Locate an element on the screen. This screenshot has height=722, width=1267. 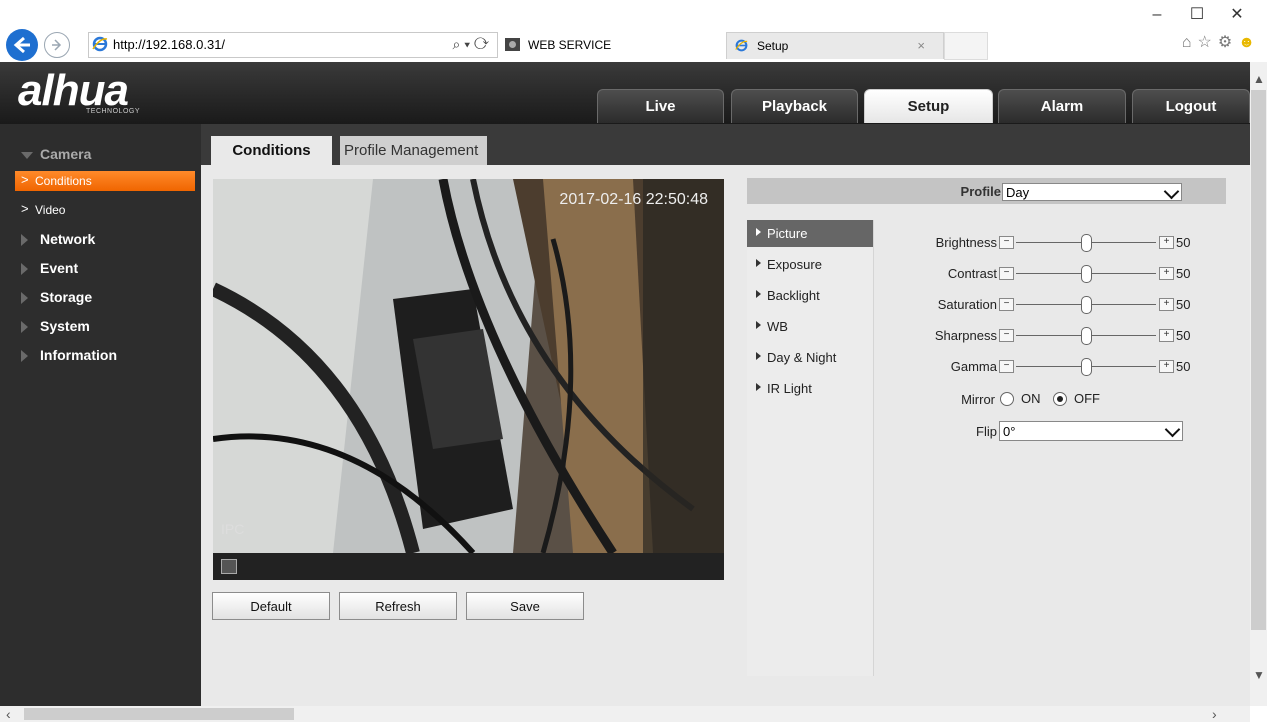
video-toolbar is located at coordinates (468, 566).